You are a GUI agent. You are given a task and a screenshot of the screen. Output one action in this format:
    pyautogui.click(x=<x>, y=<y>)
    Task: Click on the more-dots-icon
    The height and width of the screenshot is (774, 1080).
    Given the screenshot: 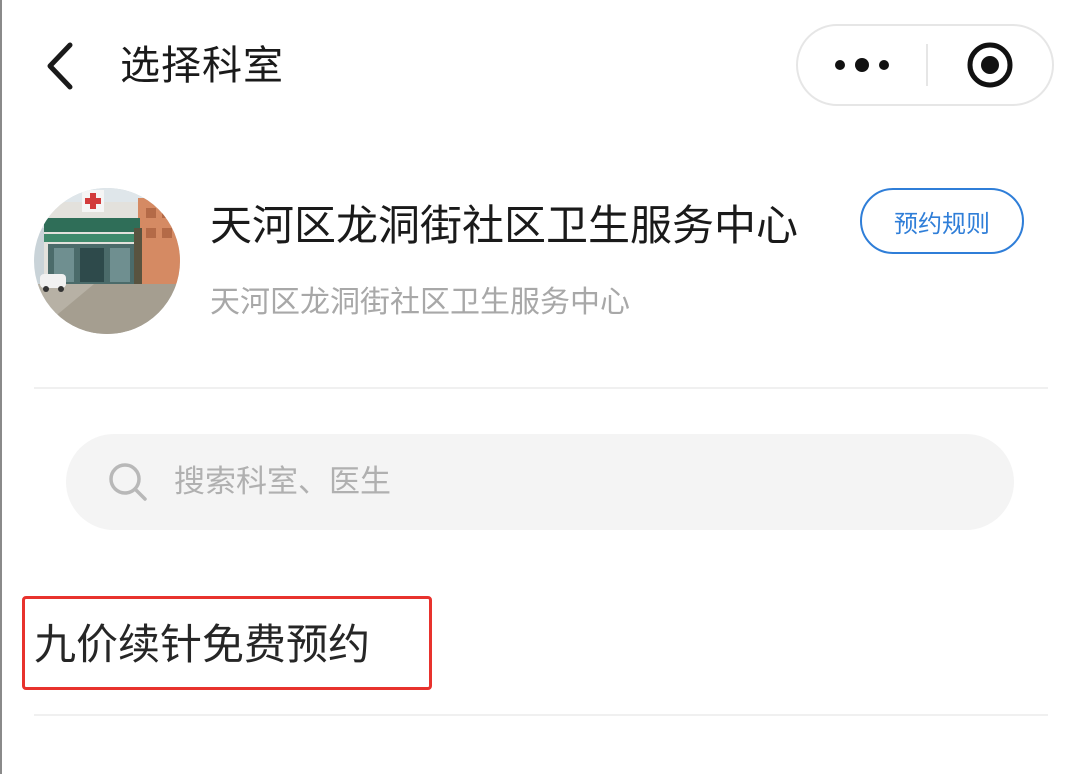 What is the action you would take?
    pyautogui.click(x=862, y=65)
    